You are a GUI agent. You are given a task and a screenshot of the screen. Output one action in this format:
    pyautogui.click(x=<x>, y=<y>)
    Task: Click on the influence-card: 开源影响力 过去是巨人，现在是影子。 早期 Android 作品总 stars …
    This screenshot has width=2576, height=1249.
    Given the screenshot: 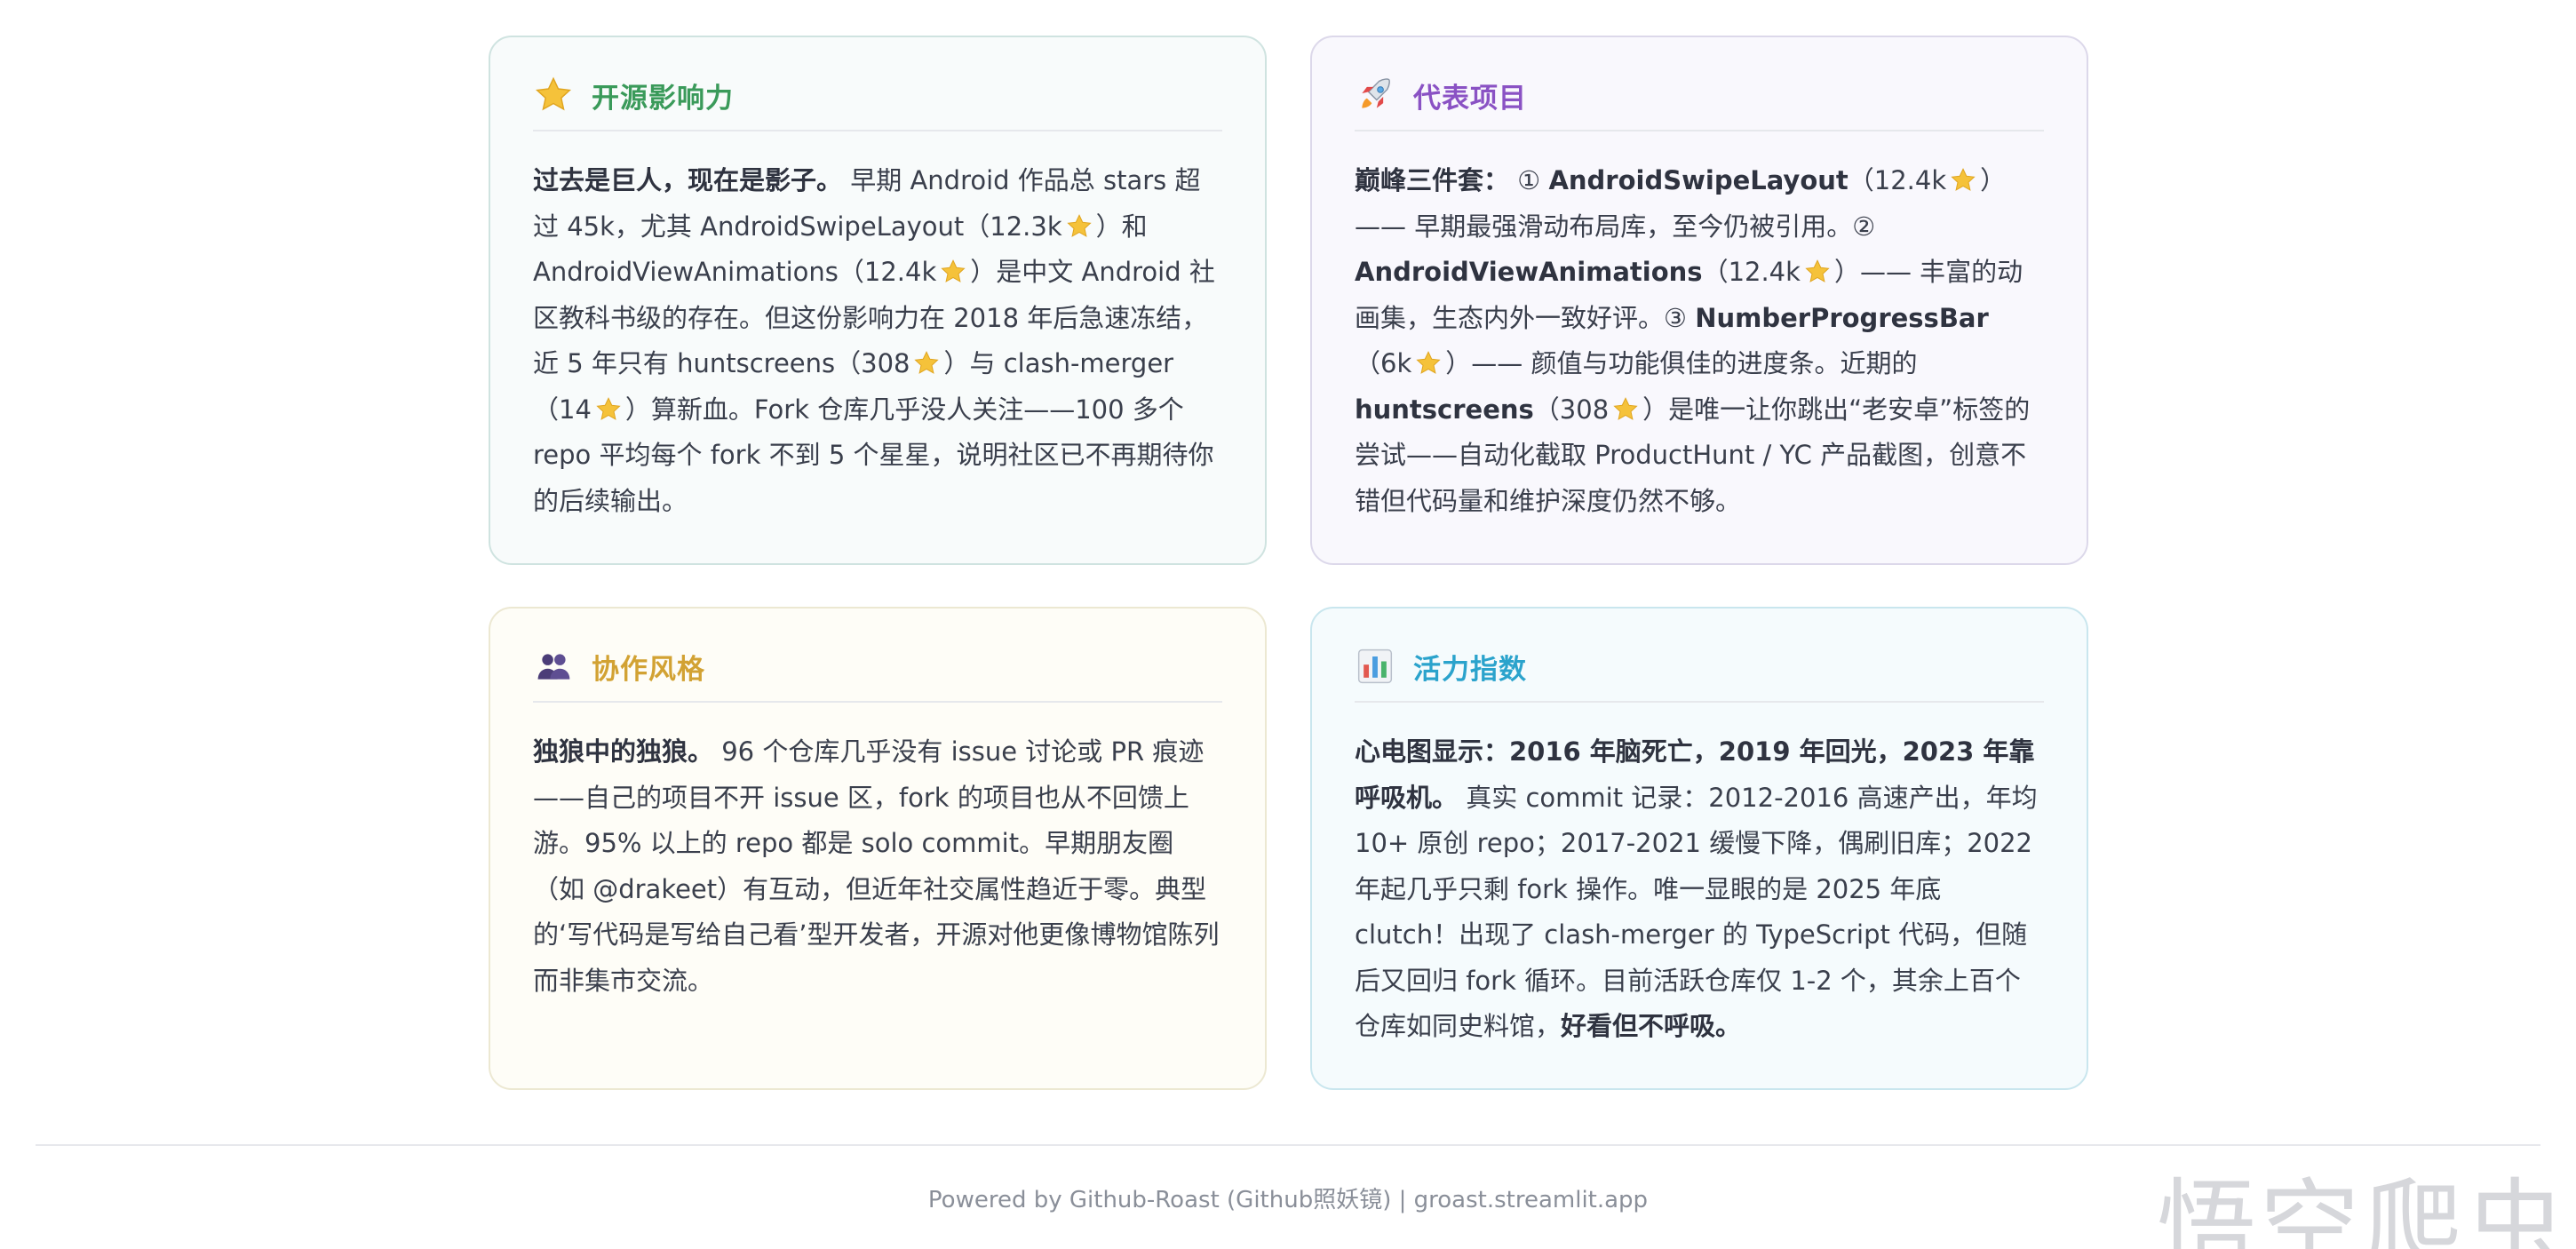 What is the action you would take?
    pyautogui.click(x=878, y=300)
    